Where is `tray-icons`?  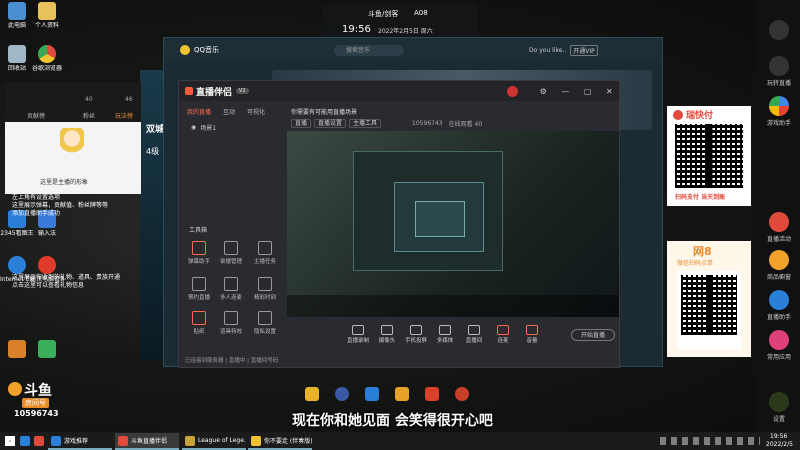
tray-icons is located at coordinates (710, 441).